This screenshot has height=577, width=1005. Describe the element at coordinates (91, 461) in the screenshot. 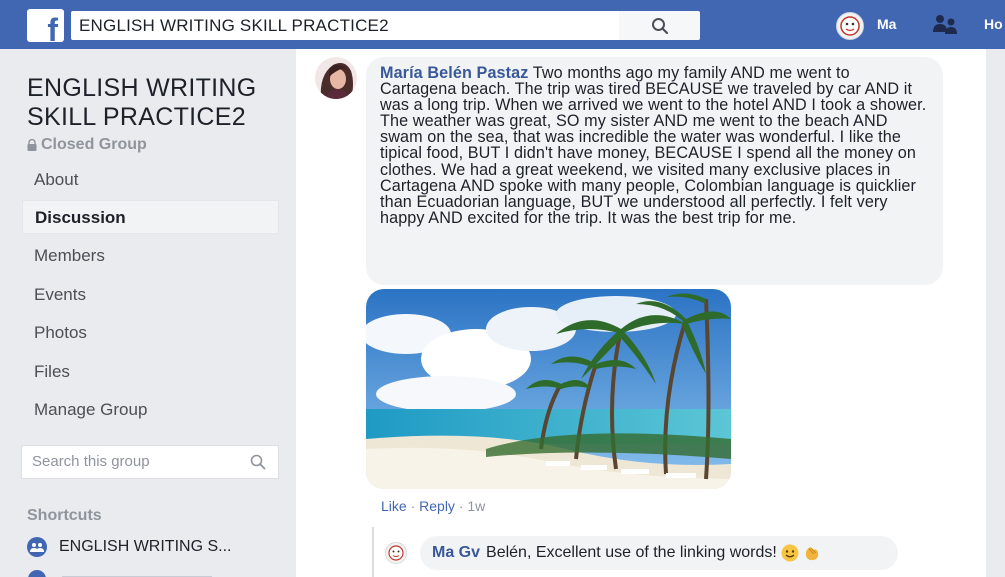

I see `group-search-placeholder: Search this group` at that location.